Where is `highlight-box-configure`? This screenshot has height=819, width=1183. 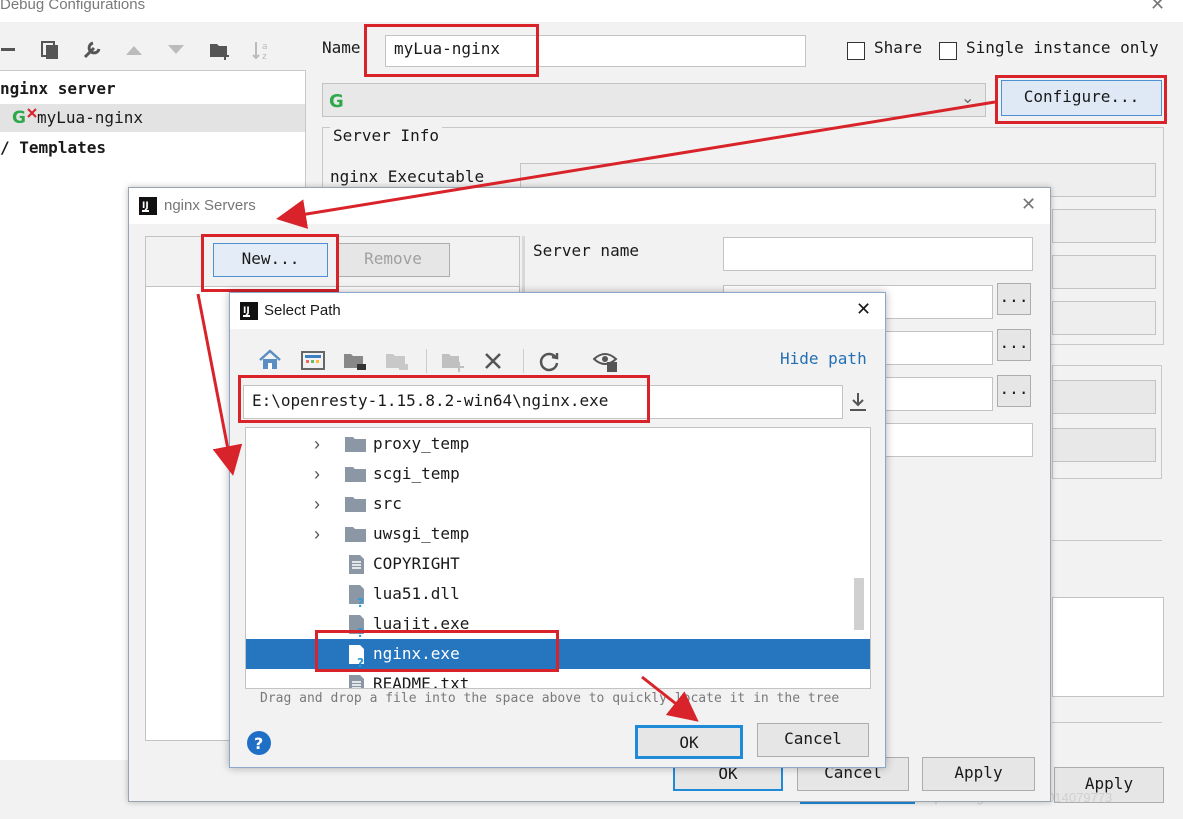 highlight-box-configure is located at coordinates (1081, 99).